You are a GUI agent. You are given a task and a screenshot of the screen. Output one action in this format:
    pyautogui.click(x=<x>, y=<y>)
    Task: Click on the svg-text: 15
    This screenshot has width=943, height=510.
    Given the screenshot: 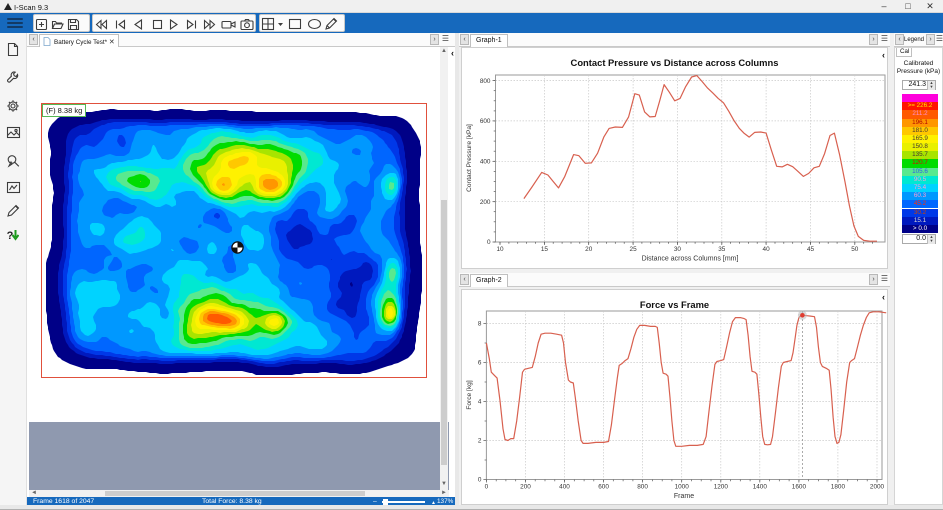 What is the action you would take?
    pyautogui.click(x=545, y=249)
    